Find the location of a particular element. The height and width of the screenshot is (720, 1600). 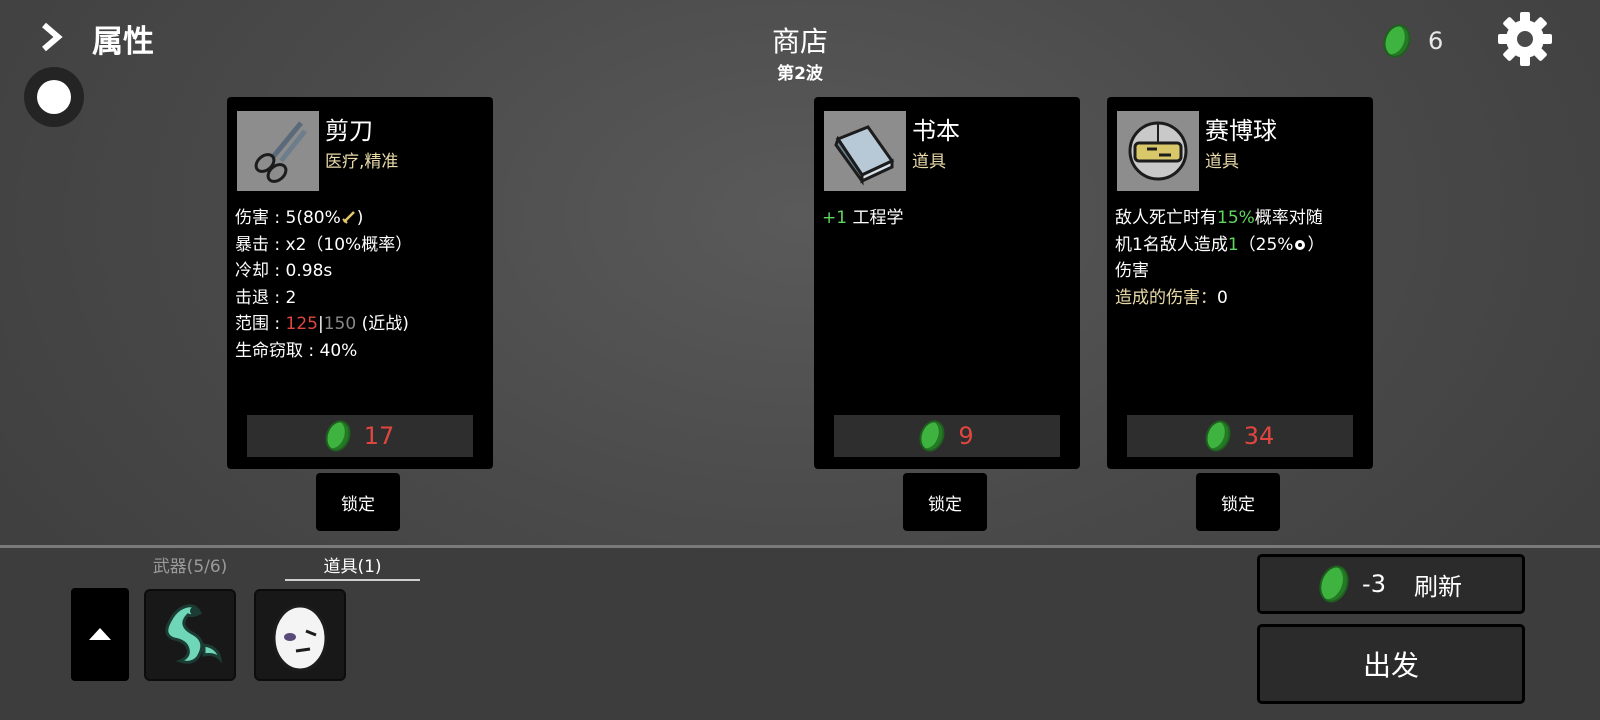

item-effect: +1 工程学 is located at coordinates (947, 218).